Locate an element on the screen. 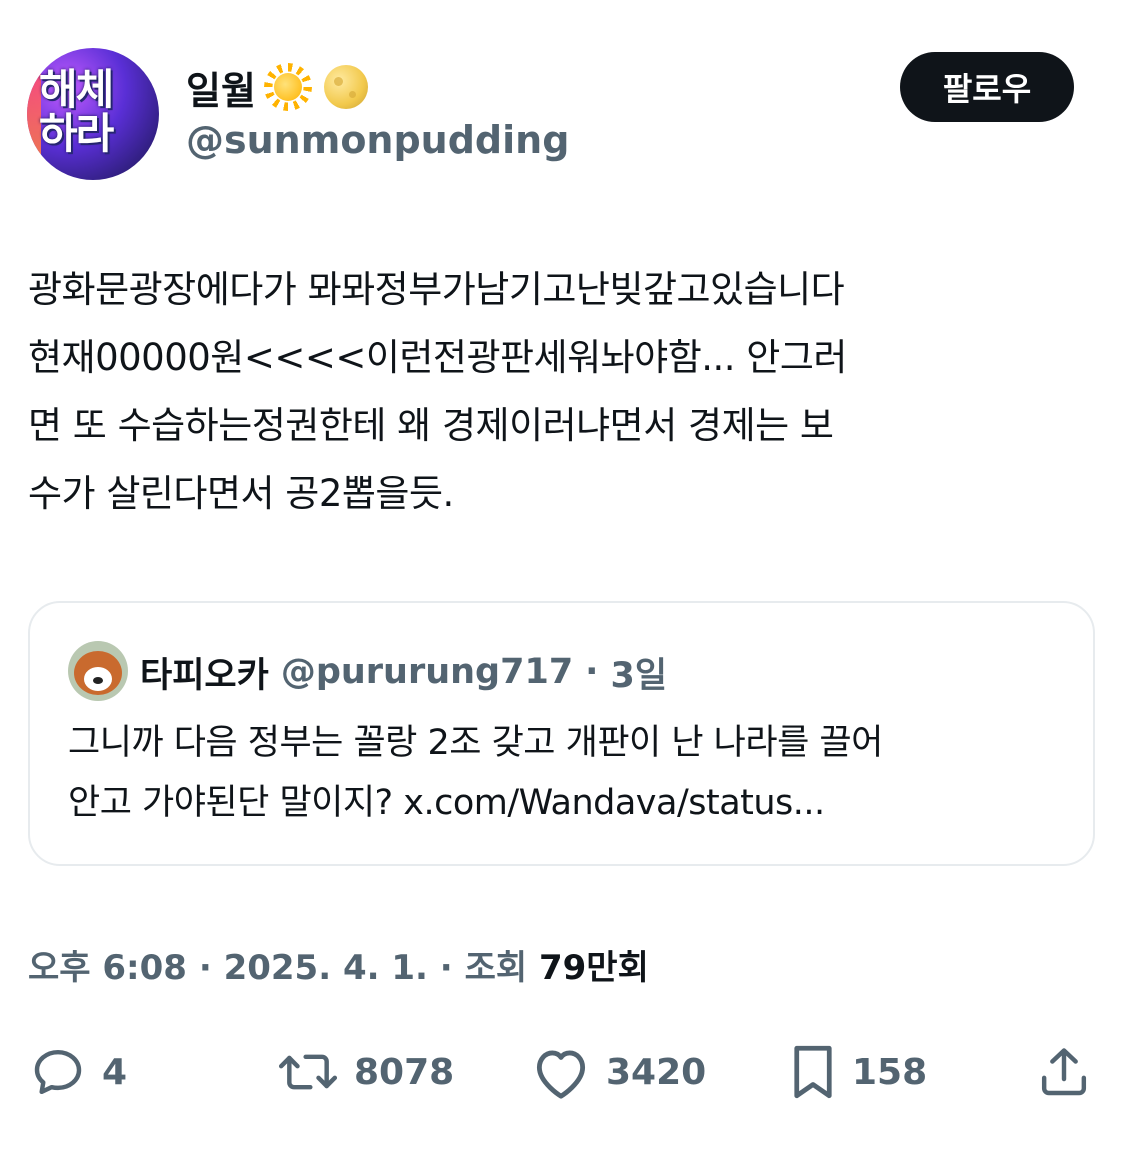  bookmark-button: 158 is located at coordinates (857, 1072).